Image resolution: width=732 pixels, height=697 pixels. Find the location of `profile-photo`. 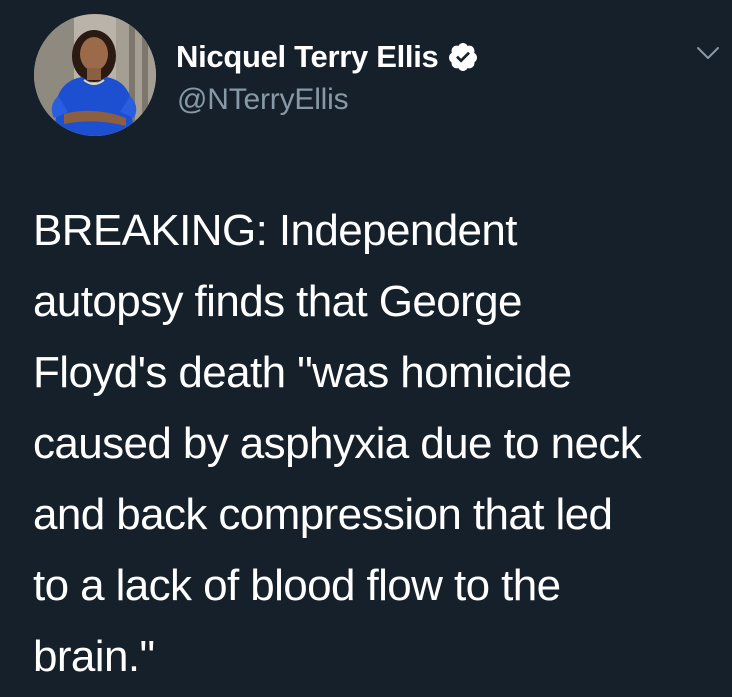

profile-photo is located at coordinates (95, 75).